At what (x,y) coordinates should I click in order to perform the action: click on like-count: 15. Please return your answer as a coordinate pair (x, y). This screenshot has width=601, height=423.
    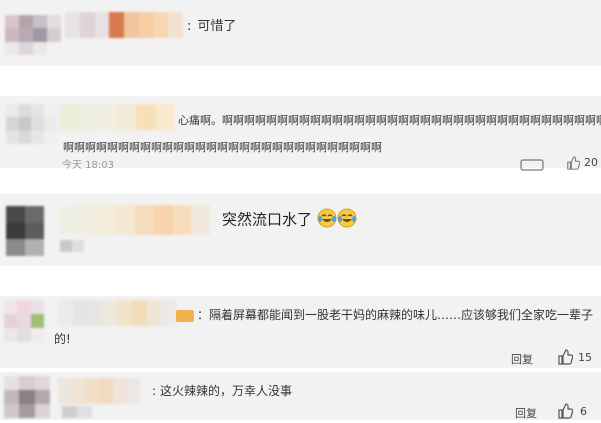
    Looking at the image, I should click on (585, 357).